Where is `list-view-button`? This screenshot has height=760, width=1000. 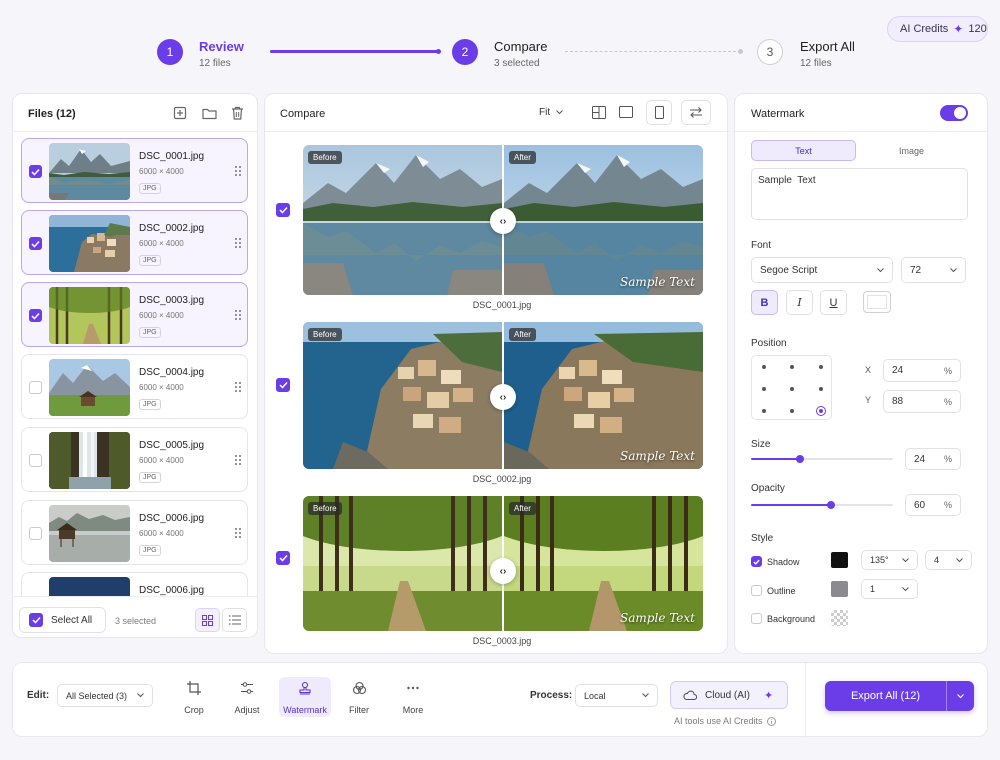 list-view-button is located at coordinates (234, 620).